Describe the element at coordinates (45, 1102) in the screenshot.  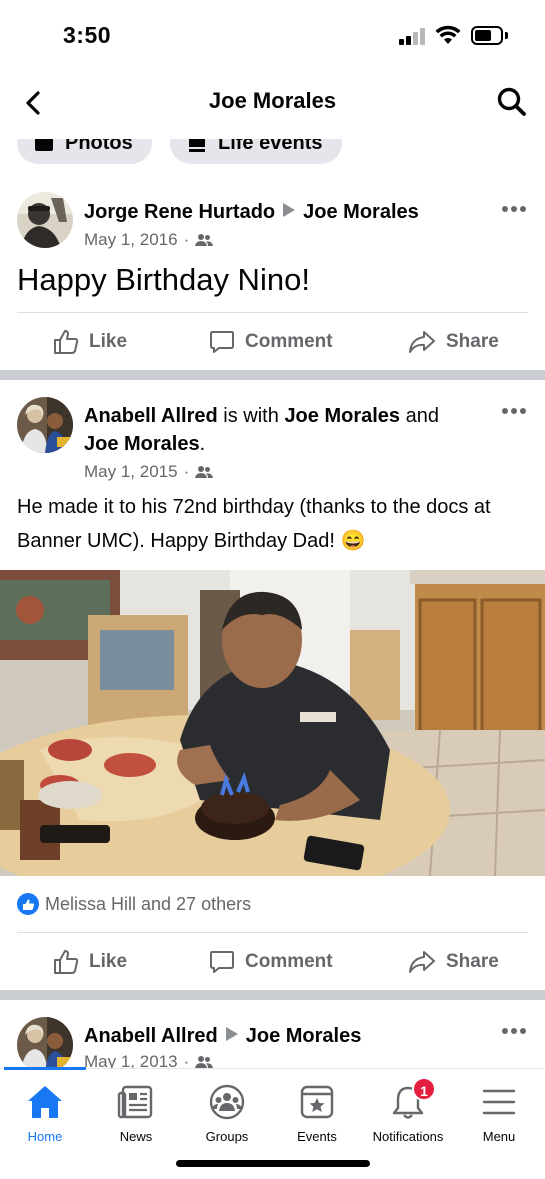
I see `home-icon` at that location.